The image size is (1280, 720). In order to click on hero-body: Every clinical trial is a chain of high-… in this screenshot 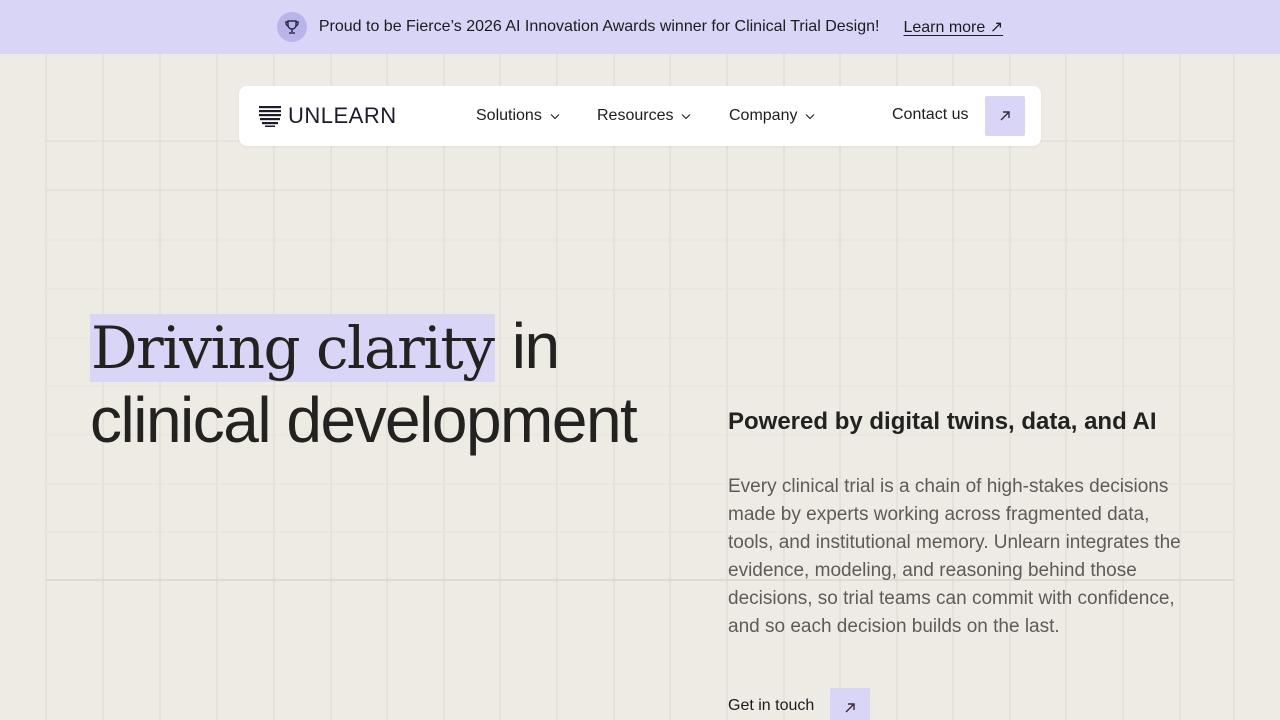, I will do `click(954, 556)`.